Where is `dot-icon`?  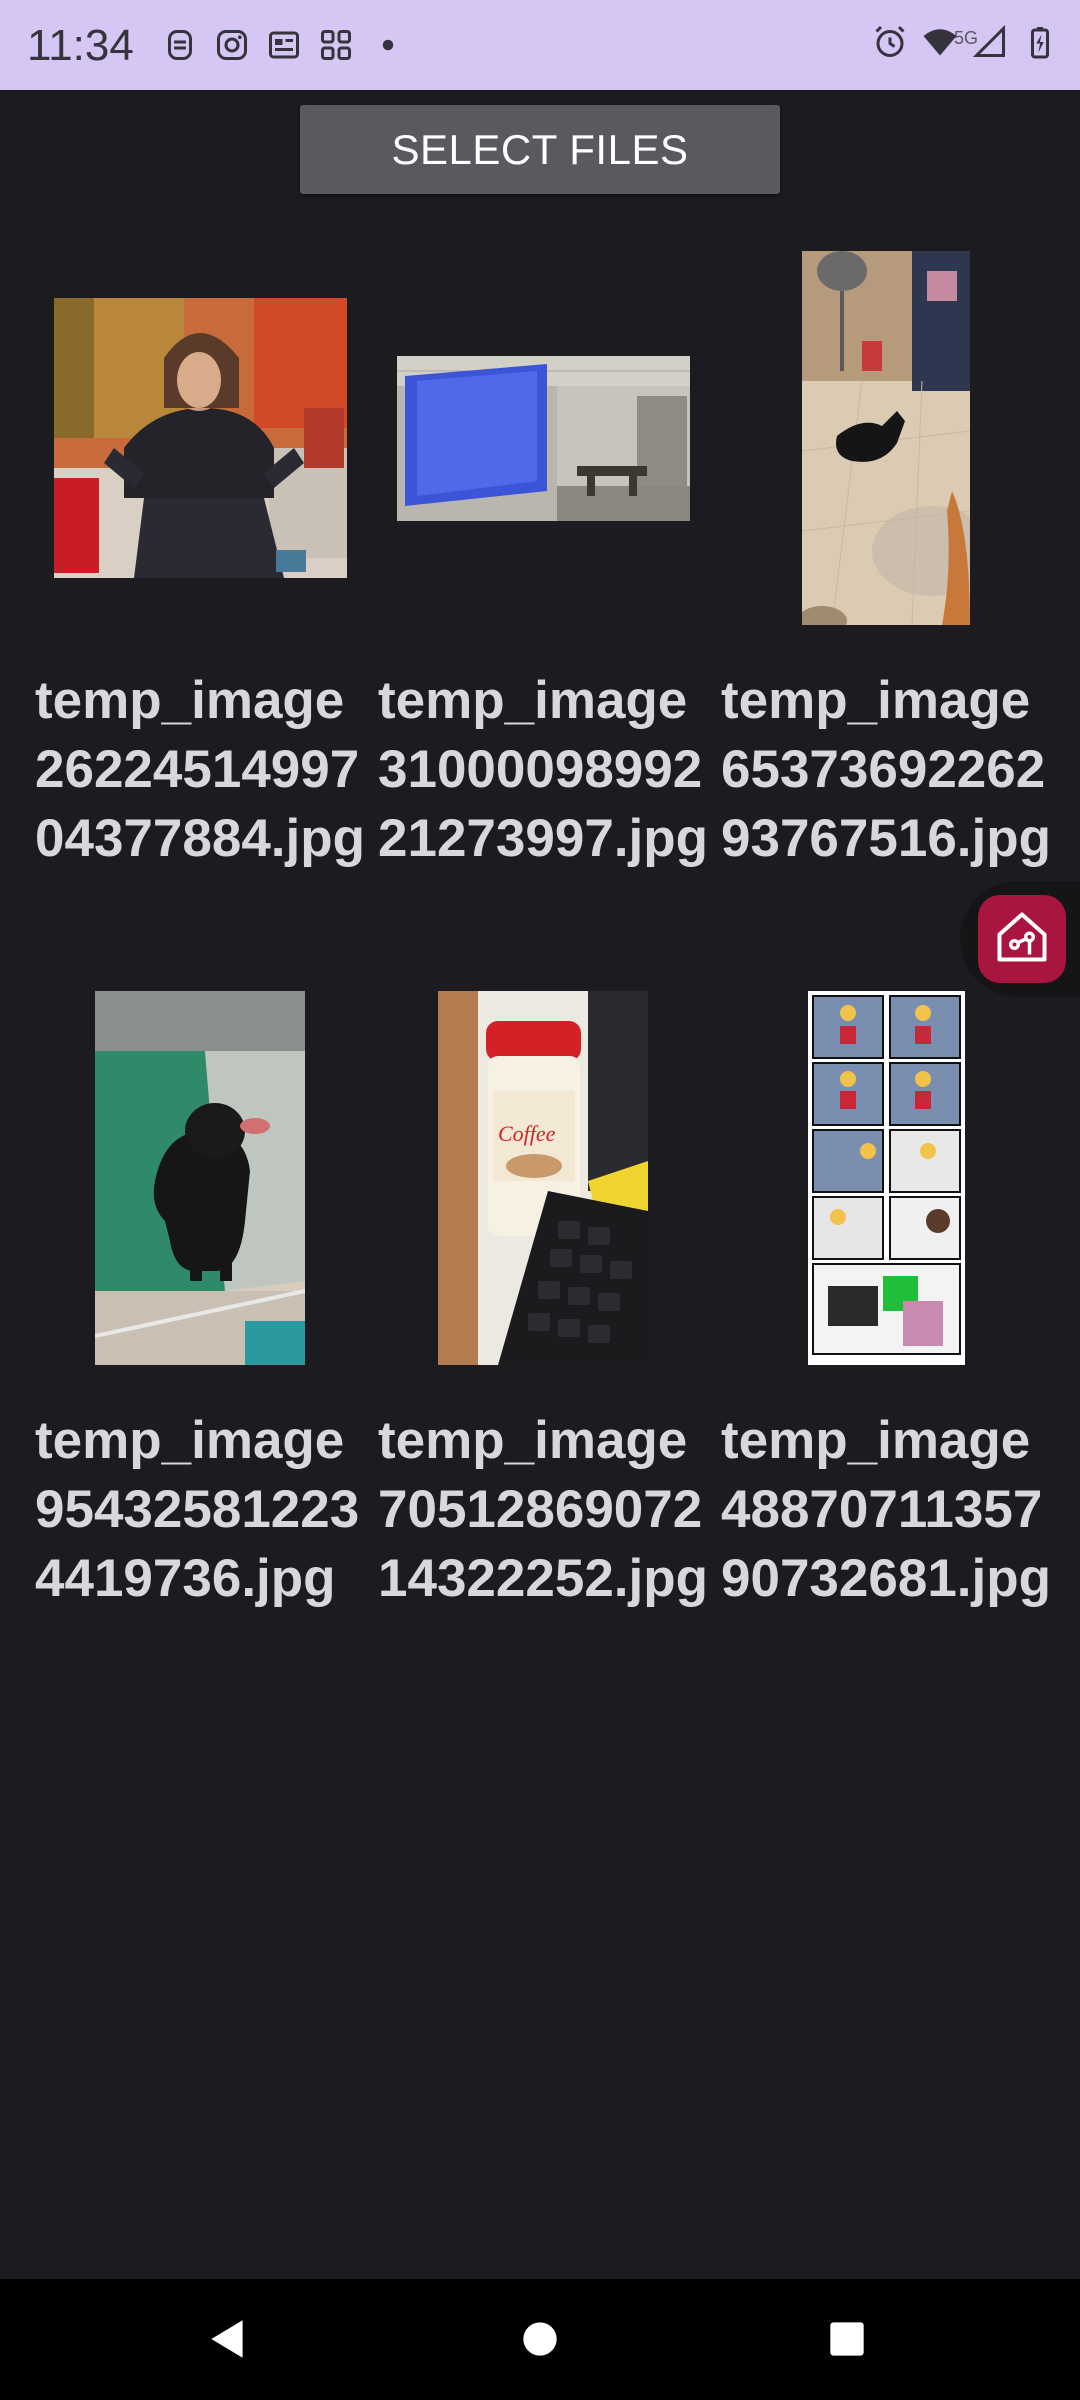 dot-icon is located at coordinates (388, 45).